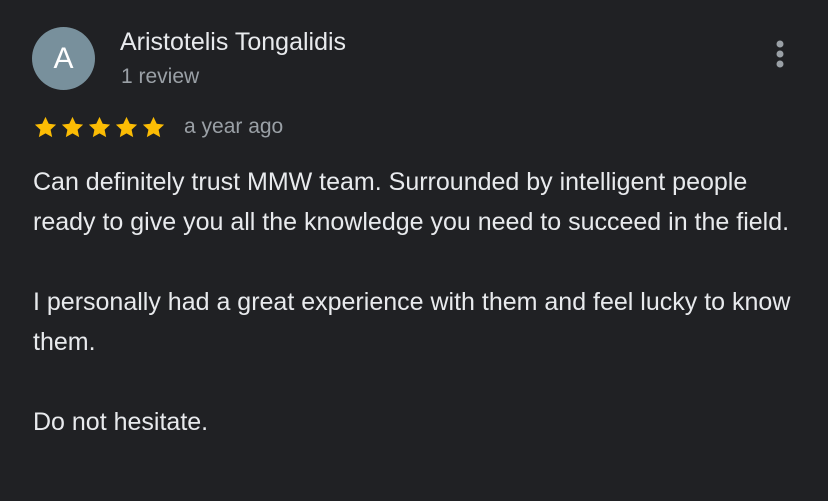  I want to click on review-date: a year ago, so click(234, 126).